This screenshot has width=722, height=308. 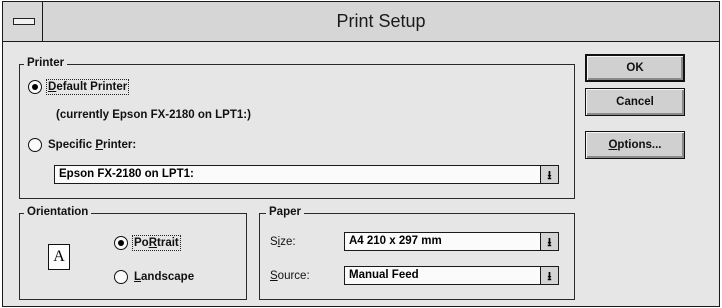 What do you see at coordinates (381, 21) in the screenshot?
I see `window-title: Print Setup` at bounding box center [381, 21].